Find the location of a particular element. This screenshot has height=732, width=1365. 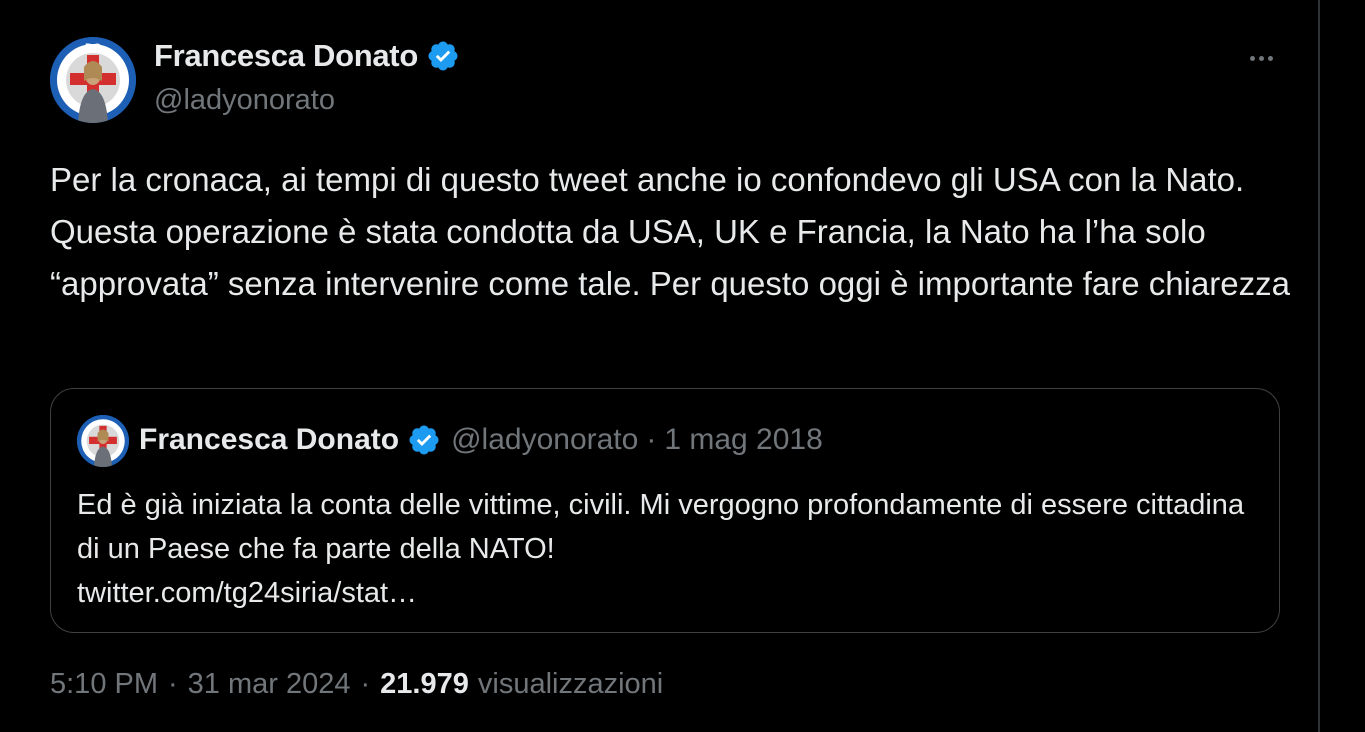

more-options-button is located at coordinates (1261, 58).